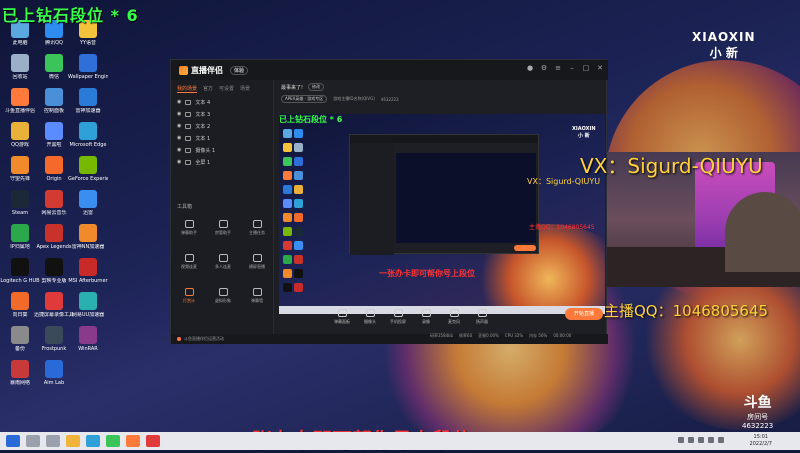 The width and height of the screenshot is (800, 453). What do you see at coordinates (441, 99) in the screenshot?
I see `room-meta: APEX英雄 · 游戏专区 游戏主播ID名称(QIVG) 4632223` at bounding box center [441, 99].